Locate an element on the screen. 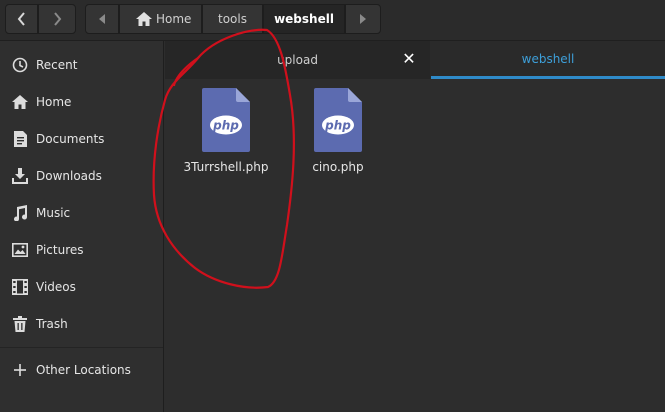 The width and height of the screenshot is (665, 412). breadcrumb-tools: tools is located at coordinates (232, 19).